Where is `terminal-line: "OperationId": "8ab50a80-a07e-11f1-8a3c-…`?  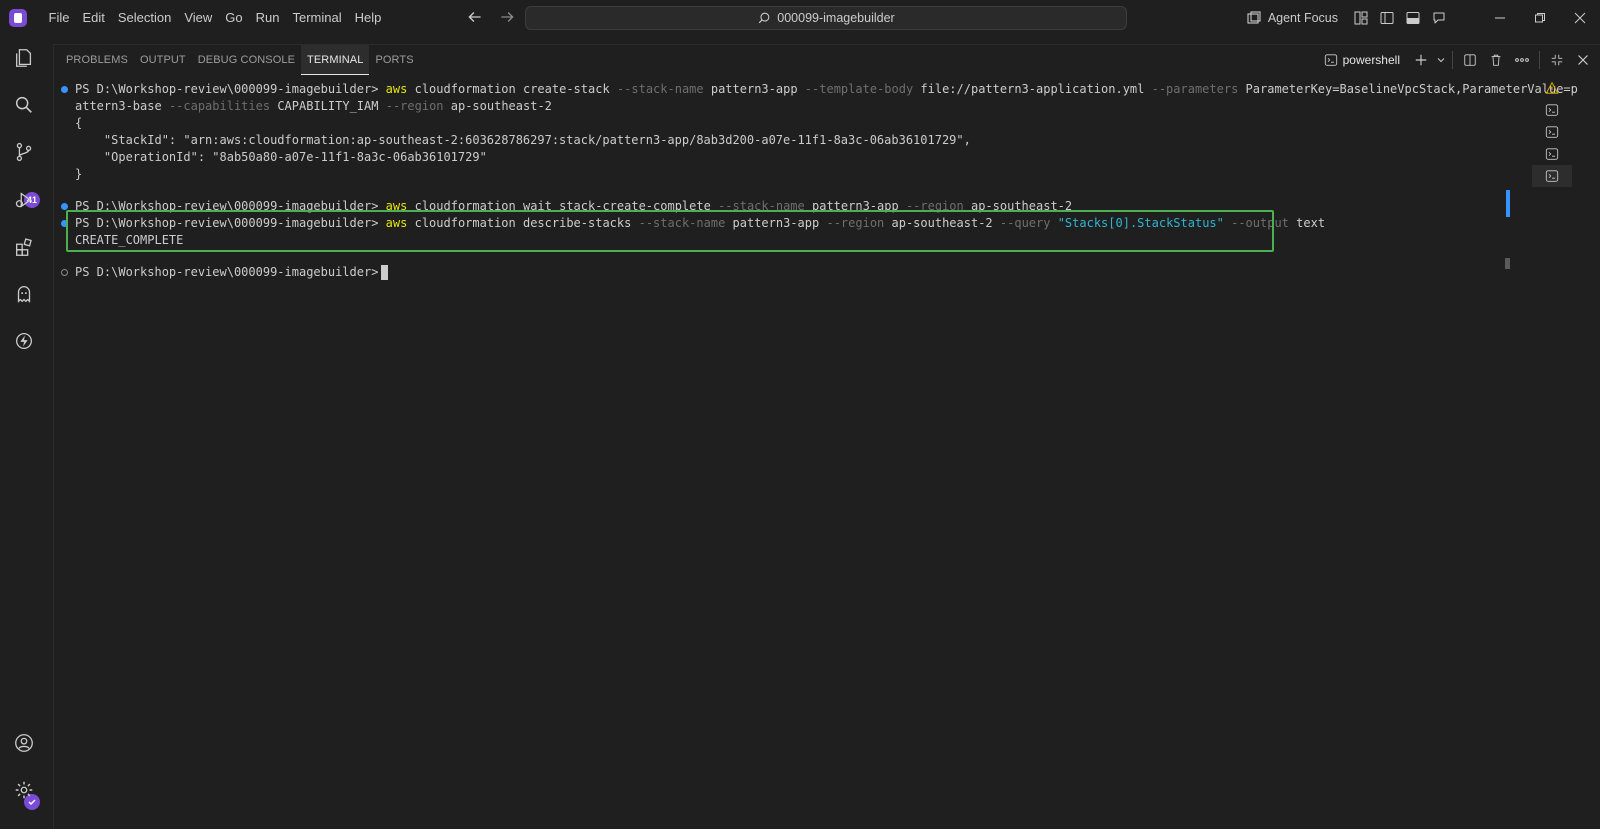
terminal-line: "OperationId": "8ab50a80-a07e-11f1-8a3c-… is located at coordinates (281, 157).